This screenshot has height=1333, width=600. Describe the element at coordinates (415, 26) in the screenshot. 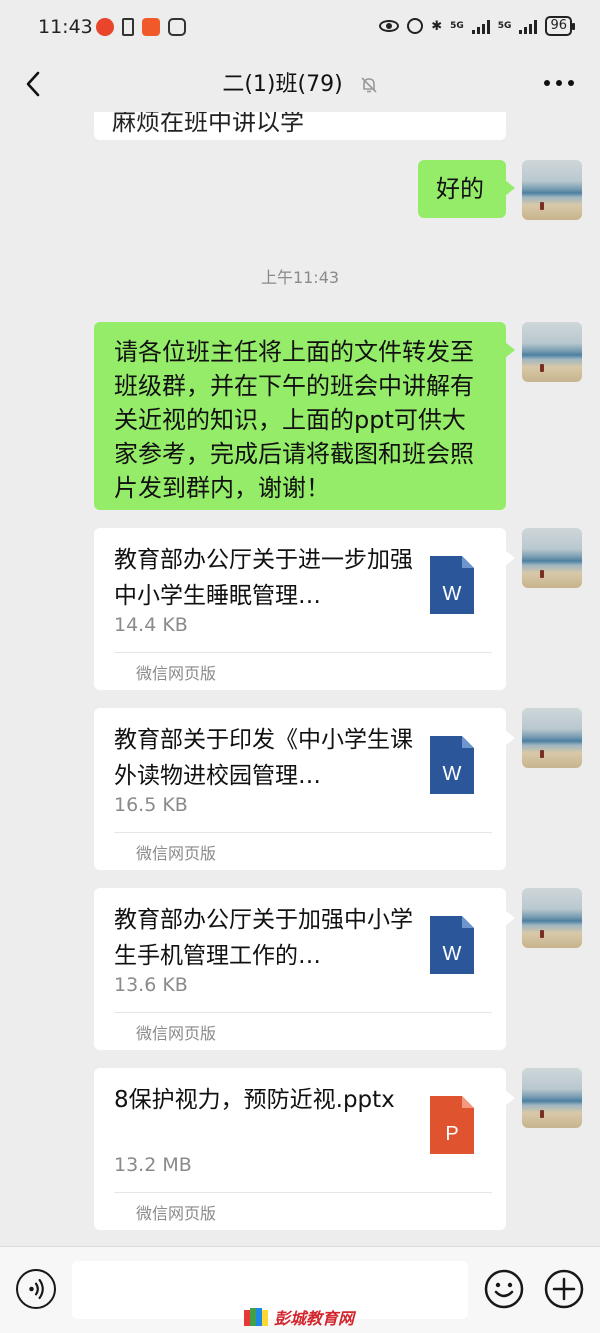

I see `alarm-icon` at that location.